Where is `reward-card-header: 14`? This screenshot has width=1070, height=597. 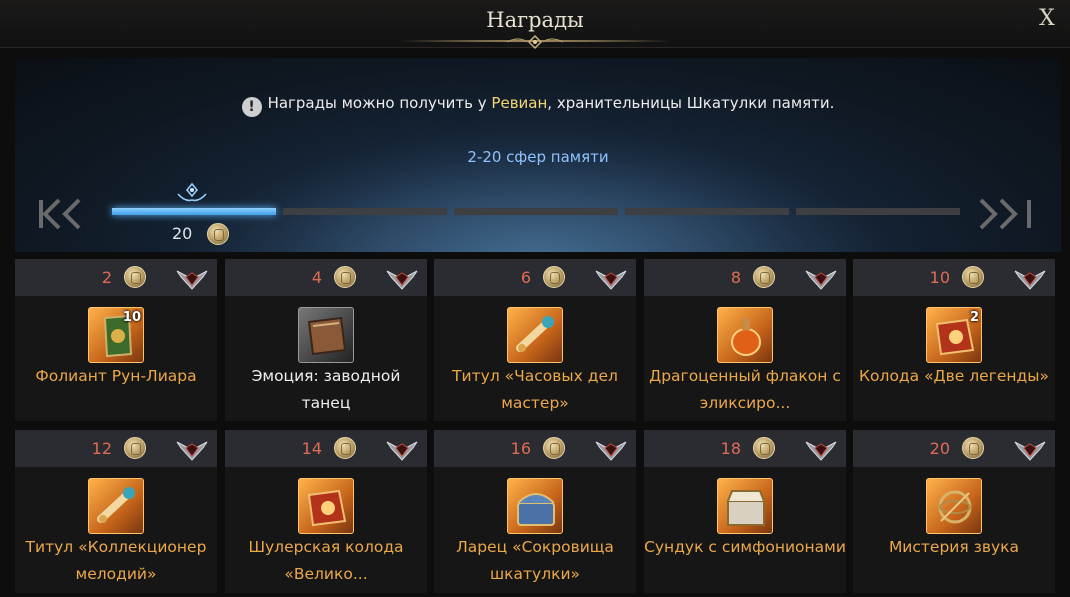
reward-card-header: 14 is located at coordinates (326, 448).